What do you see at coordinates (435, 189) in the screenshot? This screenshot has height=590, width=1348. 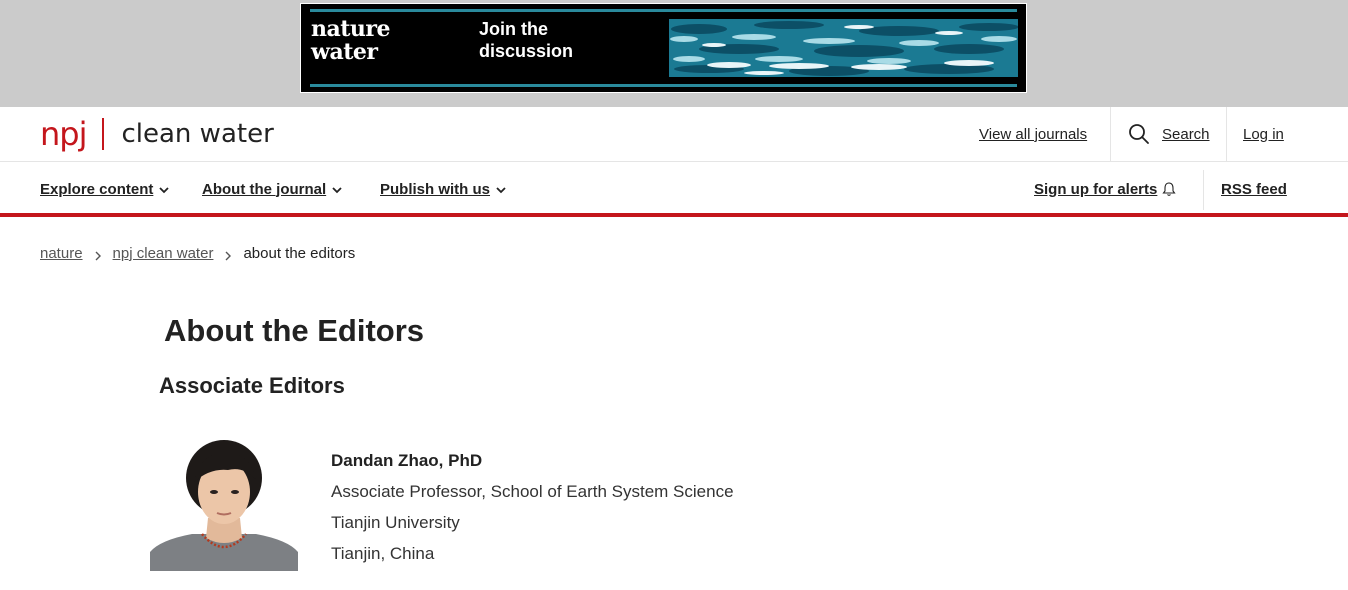 I see `nav-item-label: Publish with us` at bounding box center [435, 189].